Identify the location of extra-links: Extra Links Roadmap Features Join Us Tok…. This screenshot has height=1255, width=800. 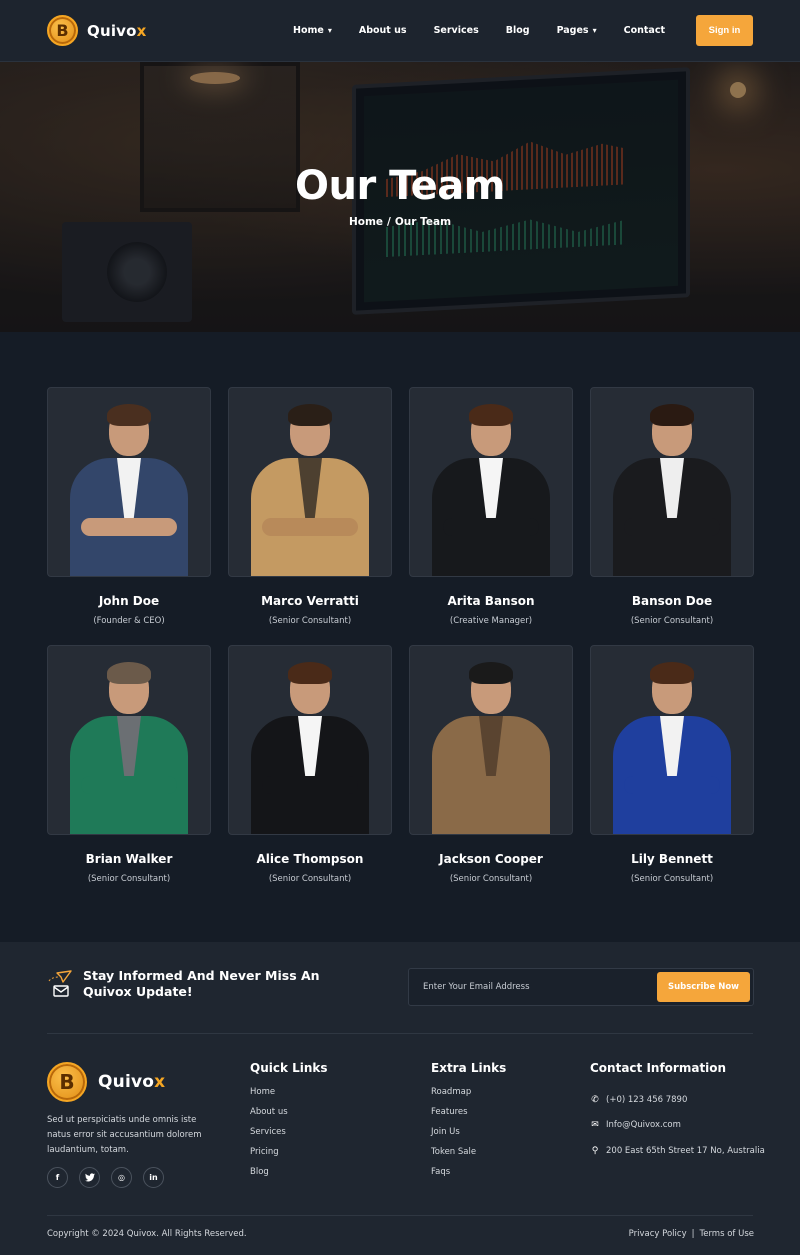
(468, 1124).